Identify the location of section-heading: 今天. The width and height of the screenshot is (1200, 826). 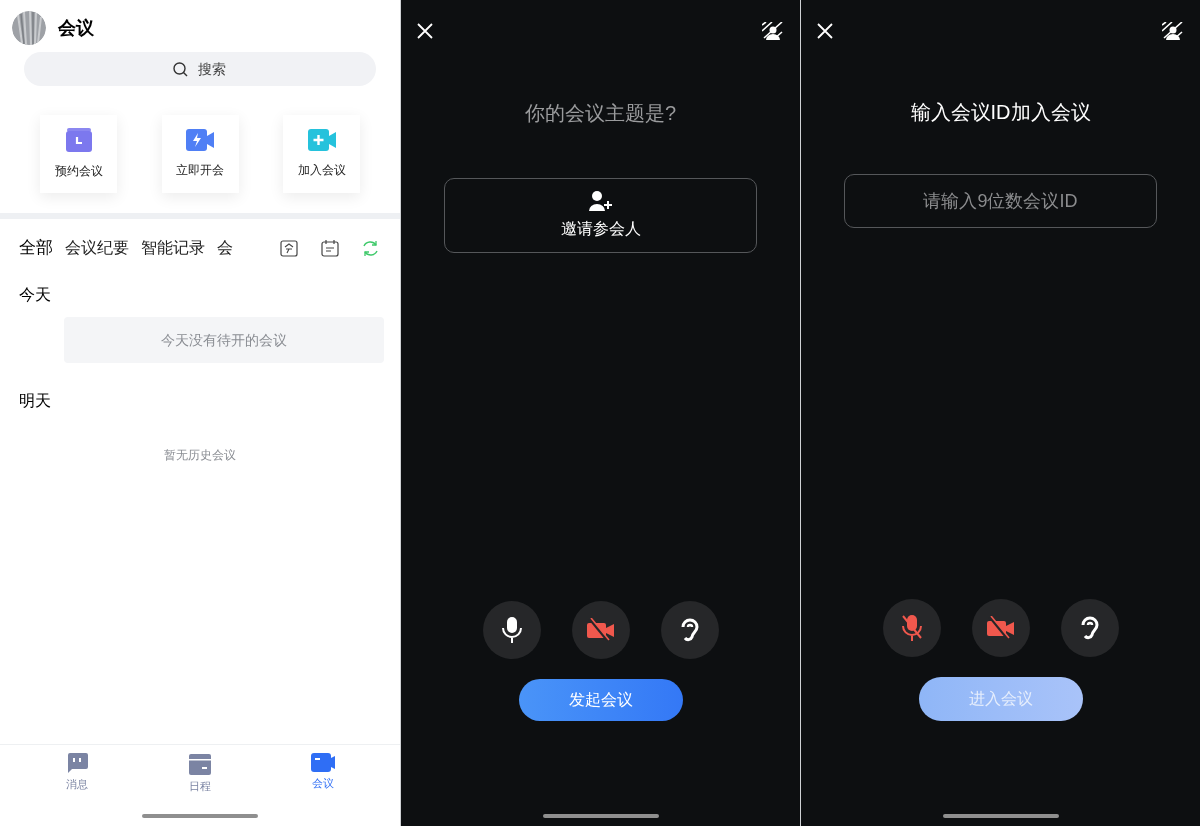
(35, 295).